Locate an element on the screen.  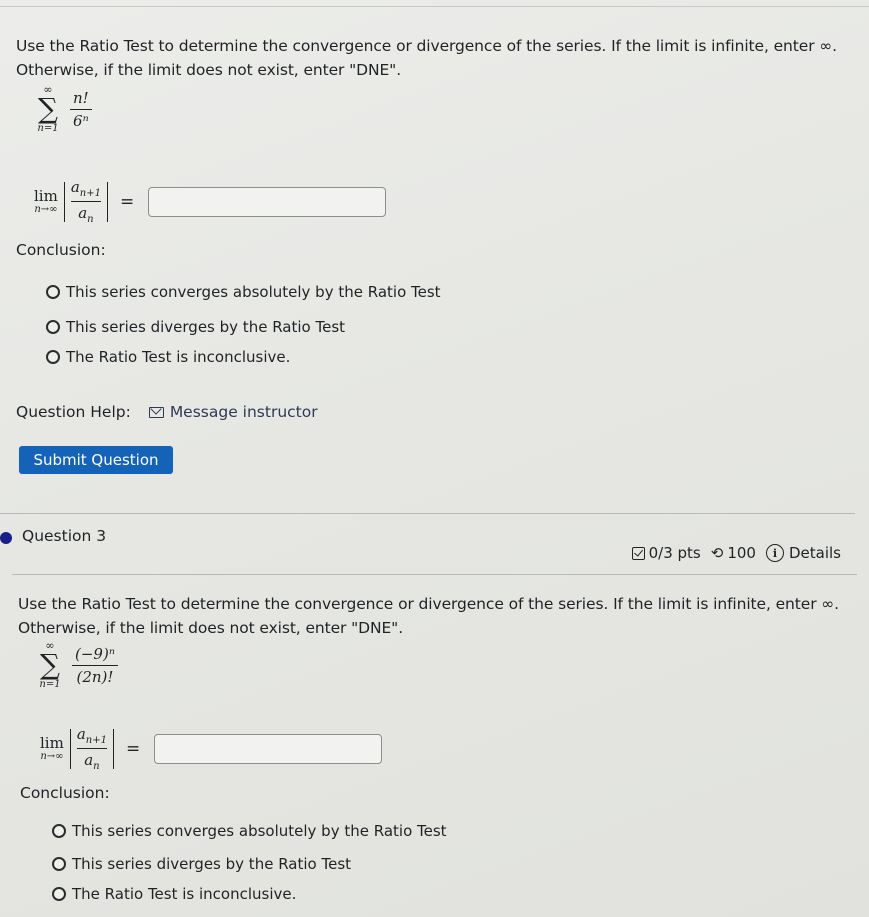
points: 0/3 pts is located at coordinates (666, 553).